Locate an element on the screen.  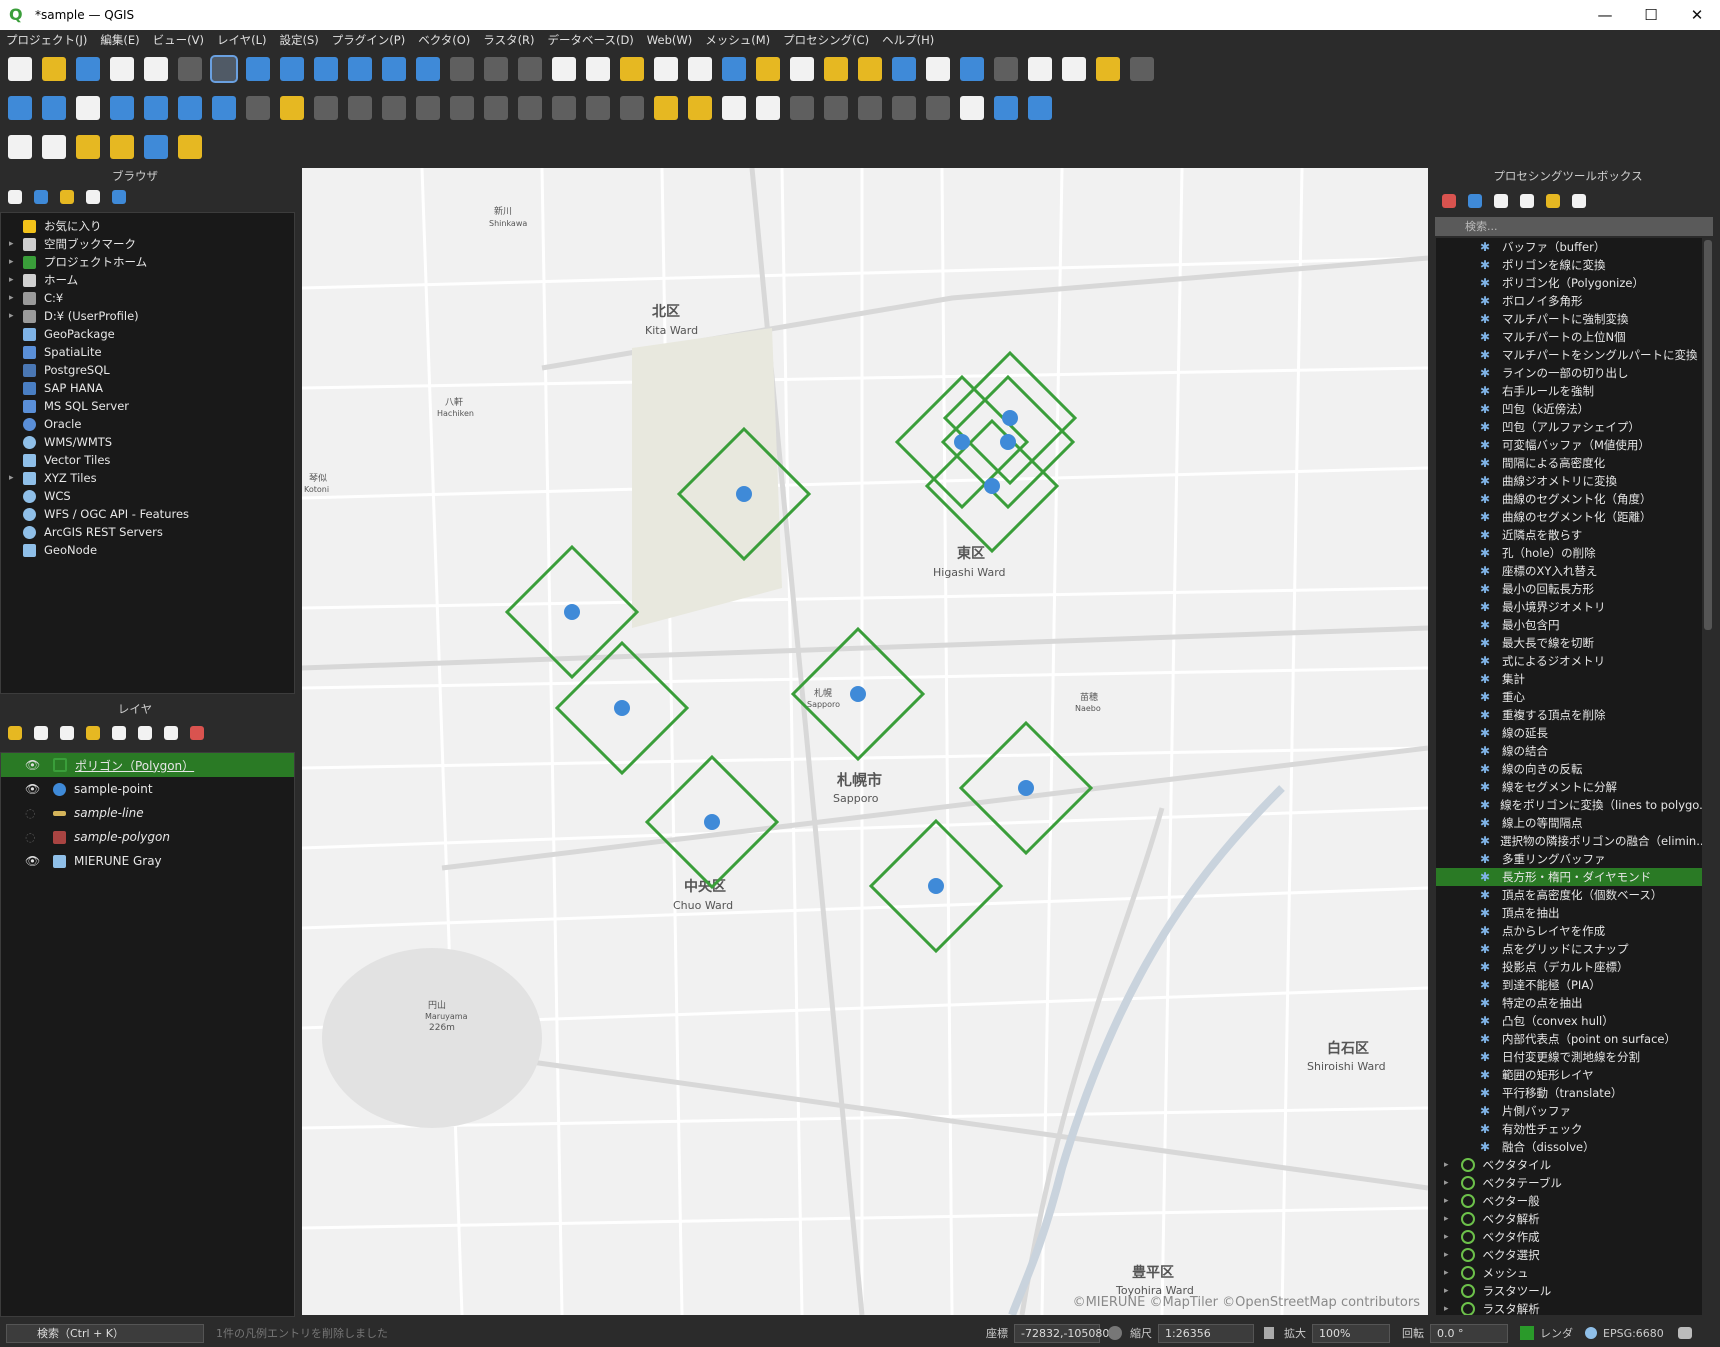
pin-labels-icon is located at coordinates (768, 108).